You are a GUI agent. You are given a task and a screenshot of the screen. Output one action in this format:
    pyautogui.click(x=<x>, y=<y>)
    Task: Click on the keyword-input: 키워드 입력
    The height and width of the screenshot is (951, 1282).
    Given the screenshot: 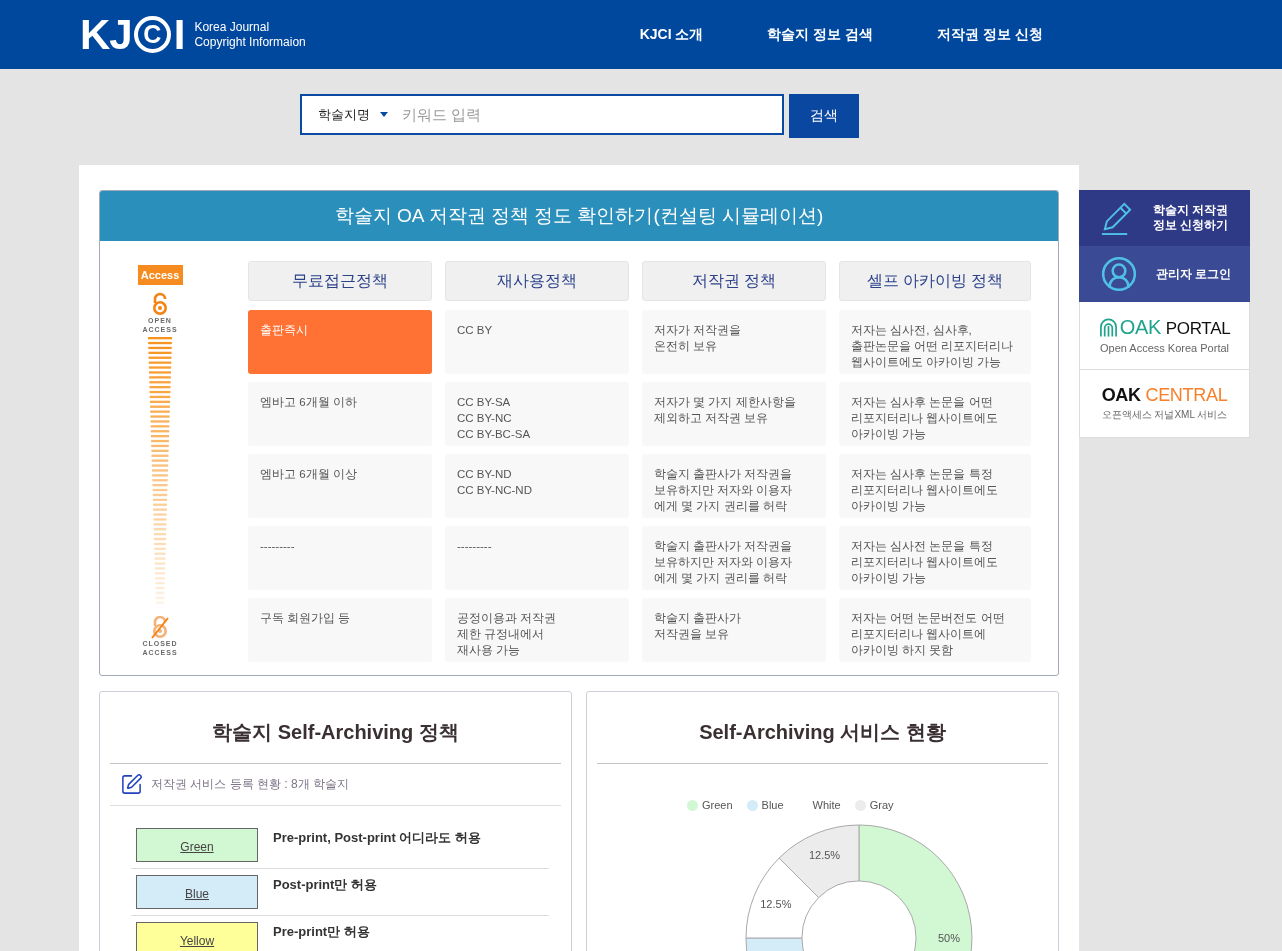 What is the action you would take?
    pyautogui.click(x=588, y=114)
    